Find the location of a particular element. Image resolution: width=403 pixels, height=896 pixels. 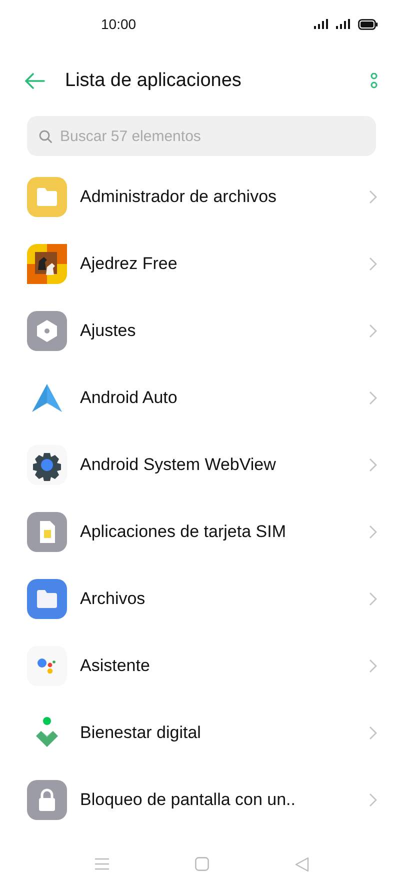

app-name: Asistente is located at coordinates (115, 665).